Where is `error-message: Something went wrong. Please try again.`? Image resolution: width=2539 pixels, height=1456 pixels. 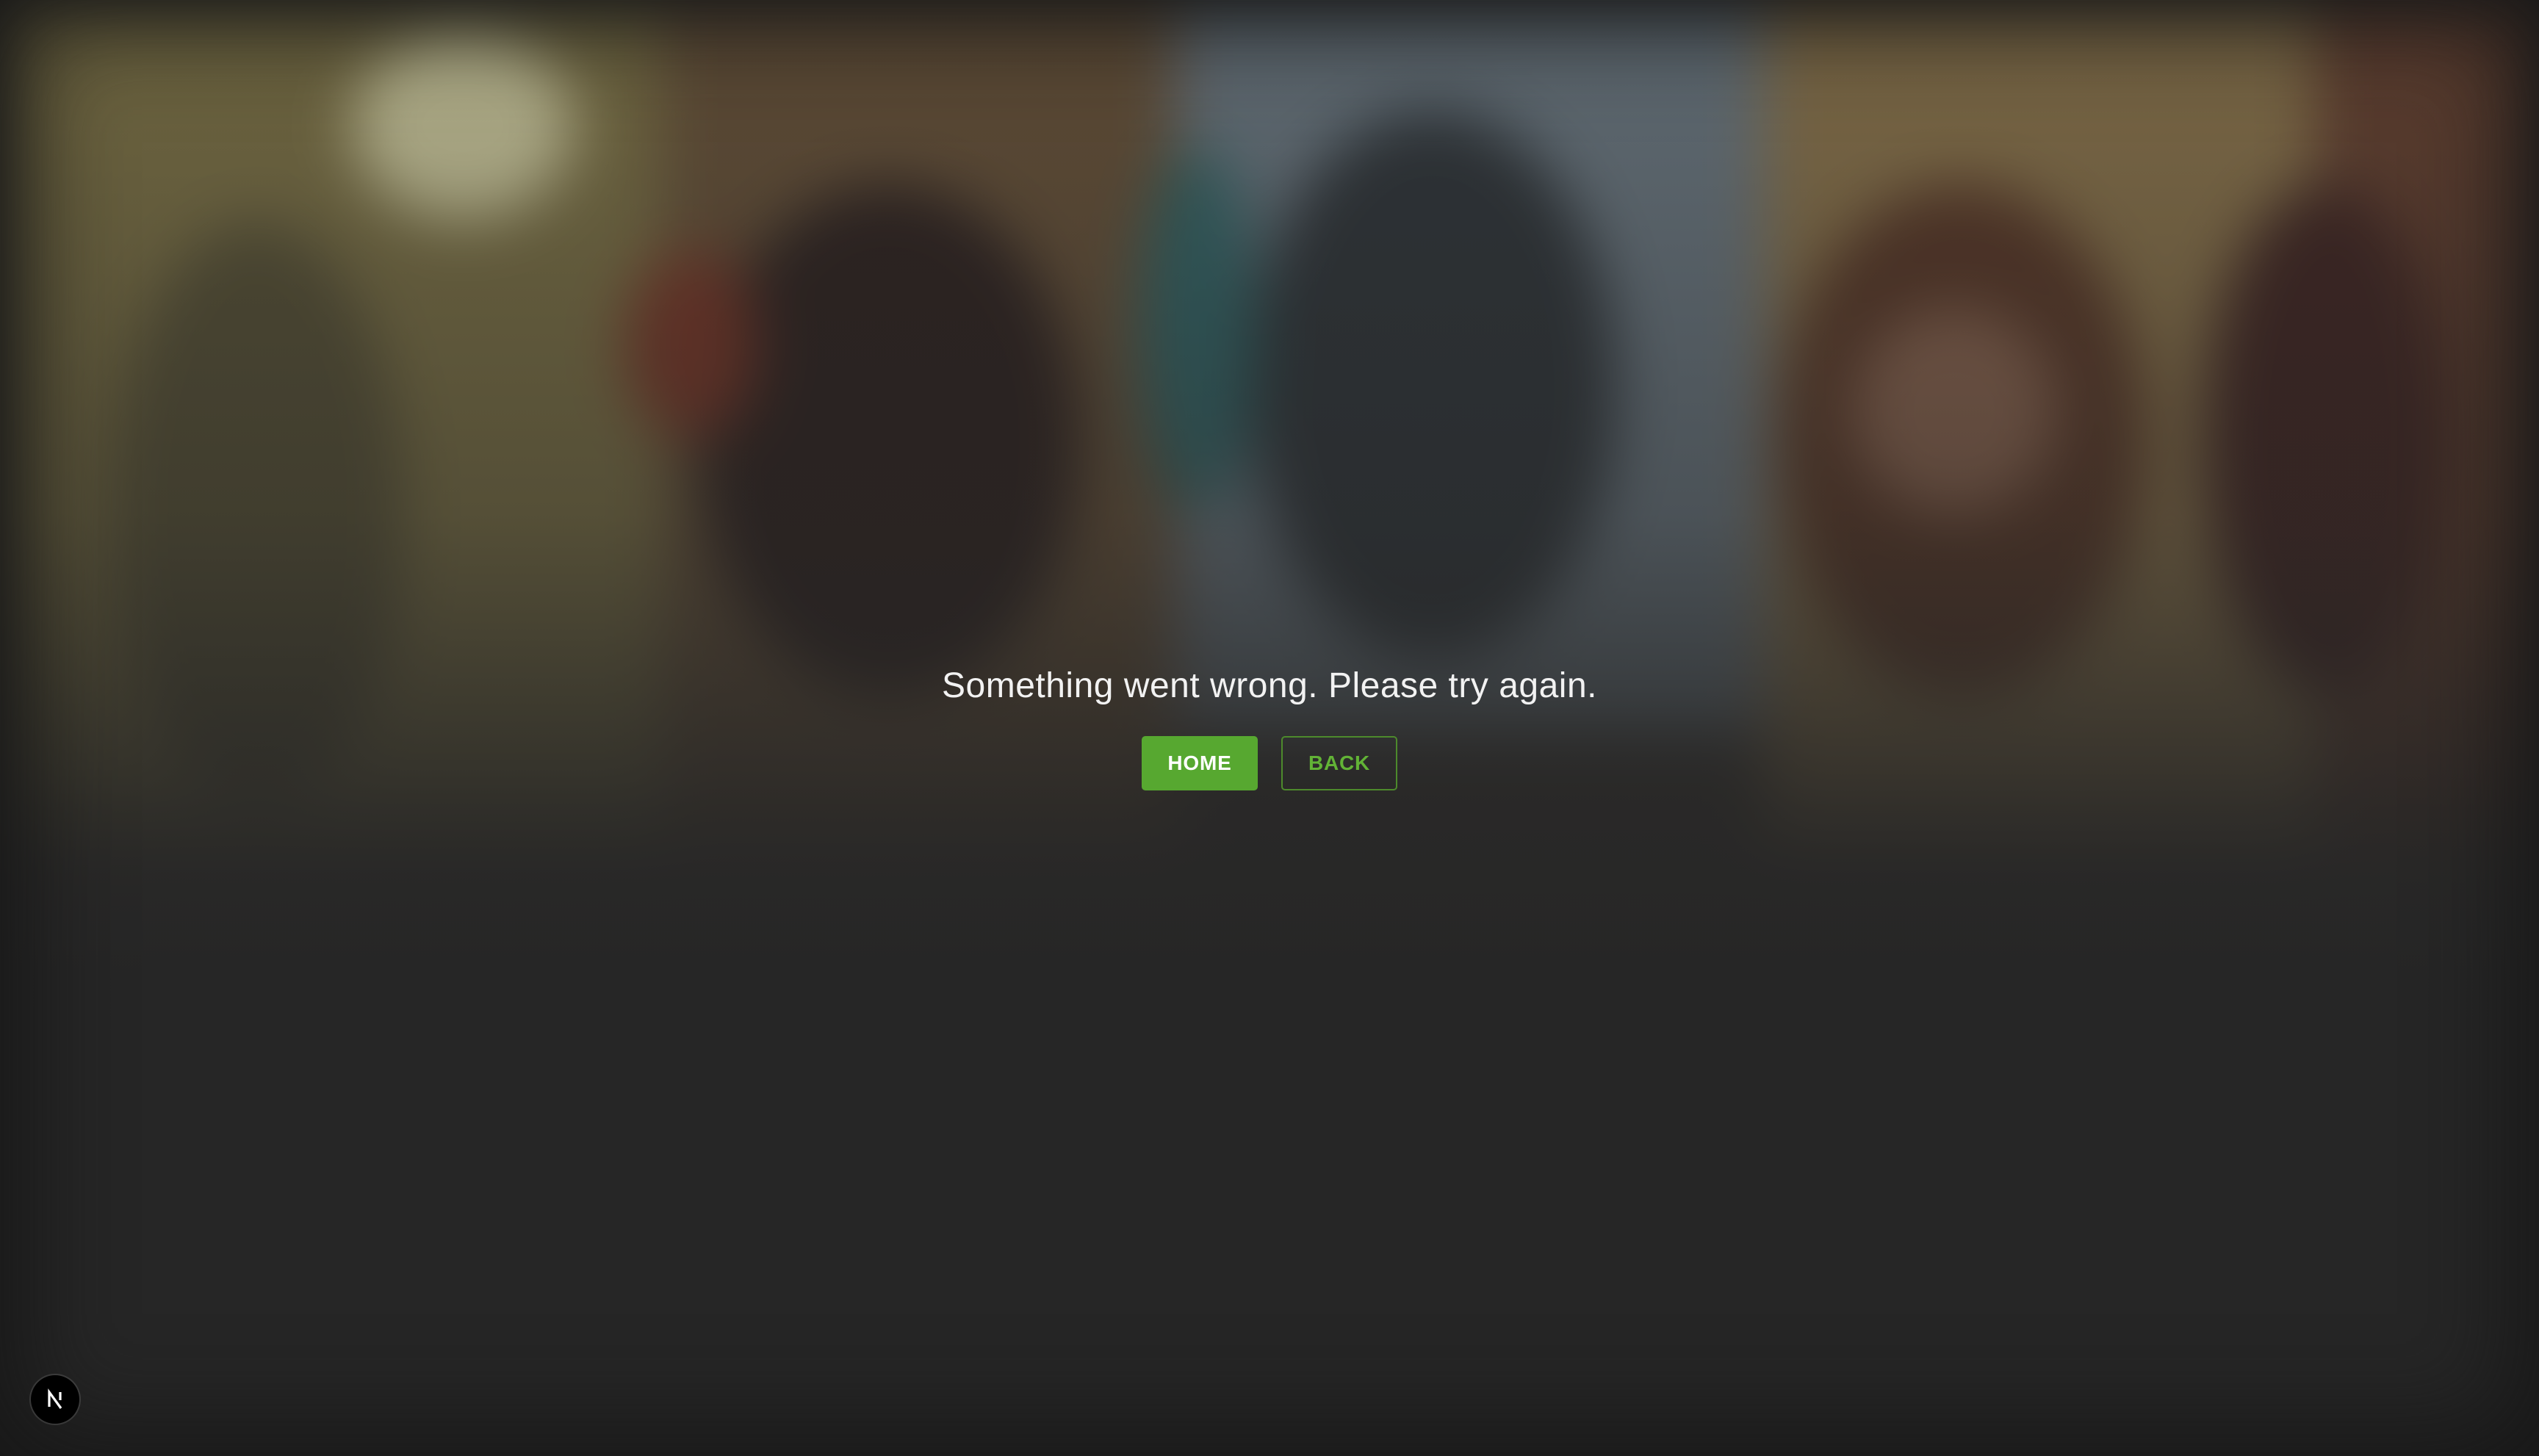 error-message: Something went wrong. Please try again. is located at coordinates (1269, 685).